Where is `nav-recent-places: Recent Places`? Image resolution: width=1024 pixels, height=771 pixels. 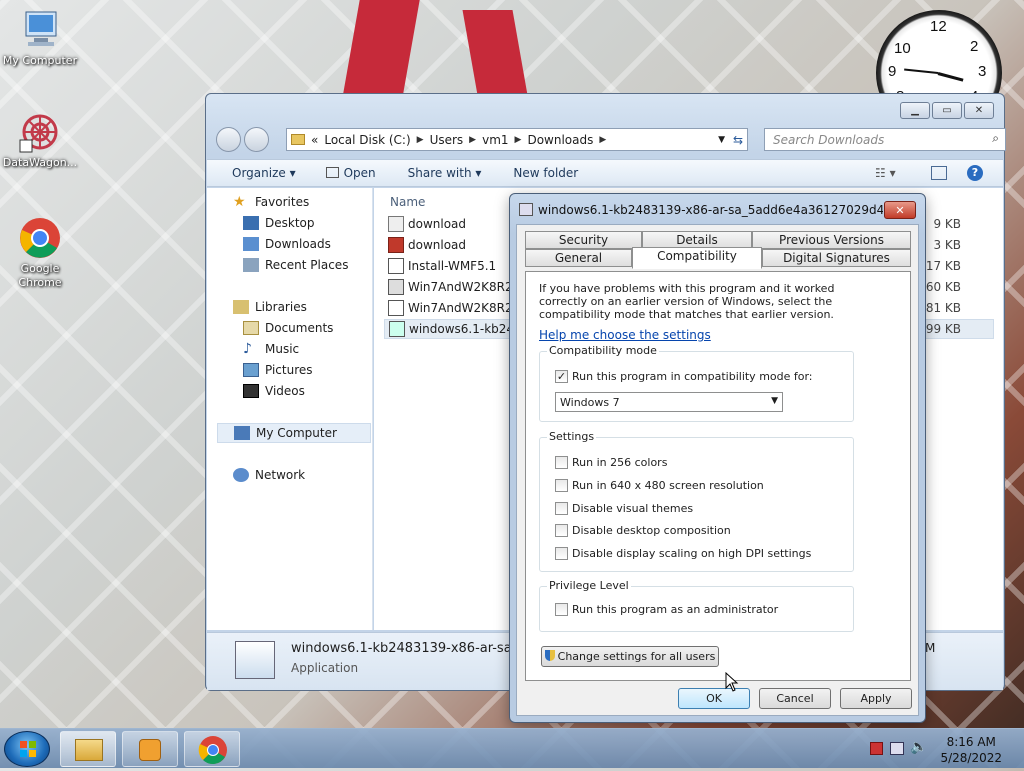
nav-recent-places: Recent Places is located at coordinates (295, 265).